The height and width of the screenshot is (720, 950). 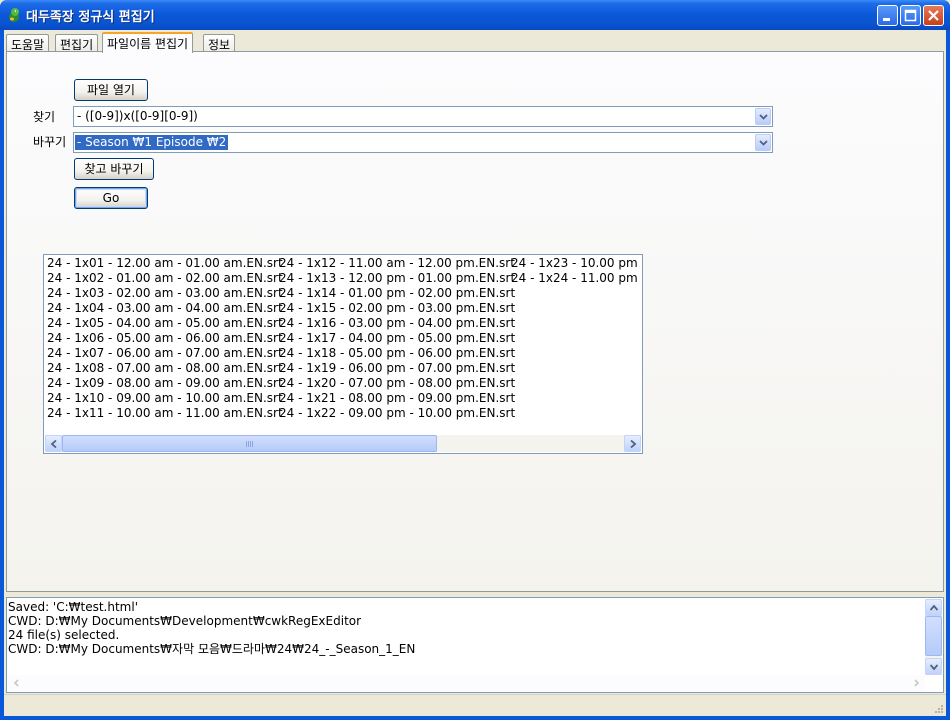 What do you see at coordinates (164, 383) in the screenshot?
I see `list-item: 24 - 1x09 - 08.00 am - 09.00 am.EN.srt` at bounding box center [164, 383].